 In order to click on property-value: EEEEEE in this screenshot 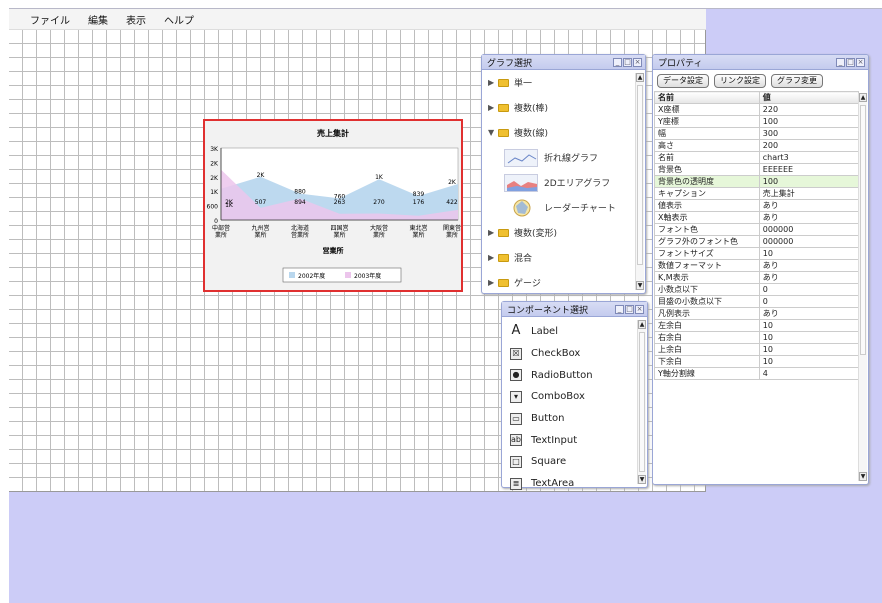, I will do `click(809, 169)`.